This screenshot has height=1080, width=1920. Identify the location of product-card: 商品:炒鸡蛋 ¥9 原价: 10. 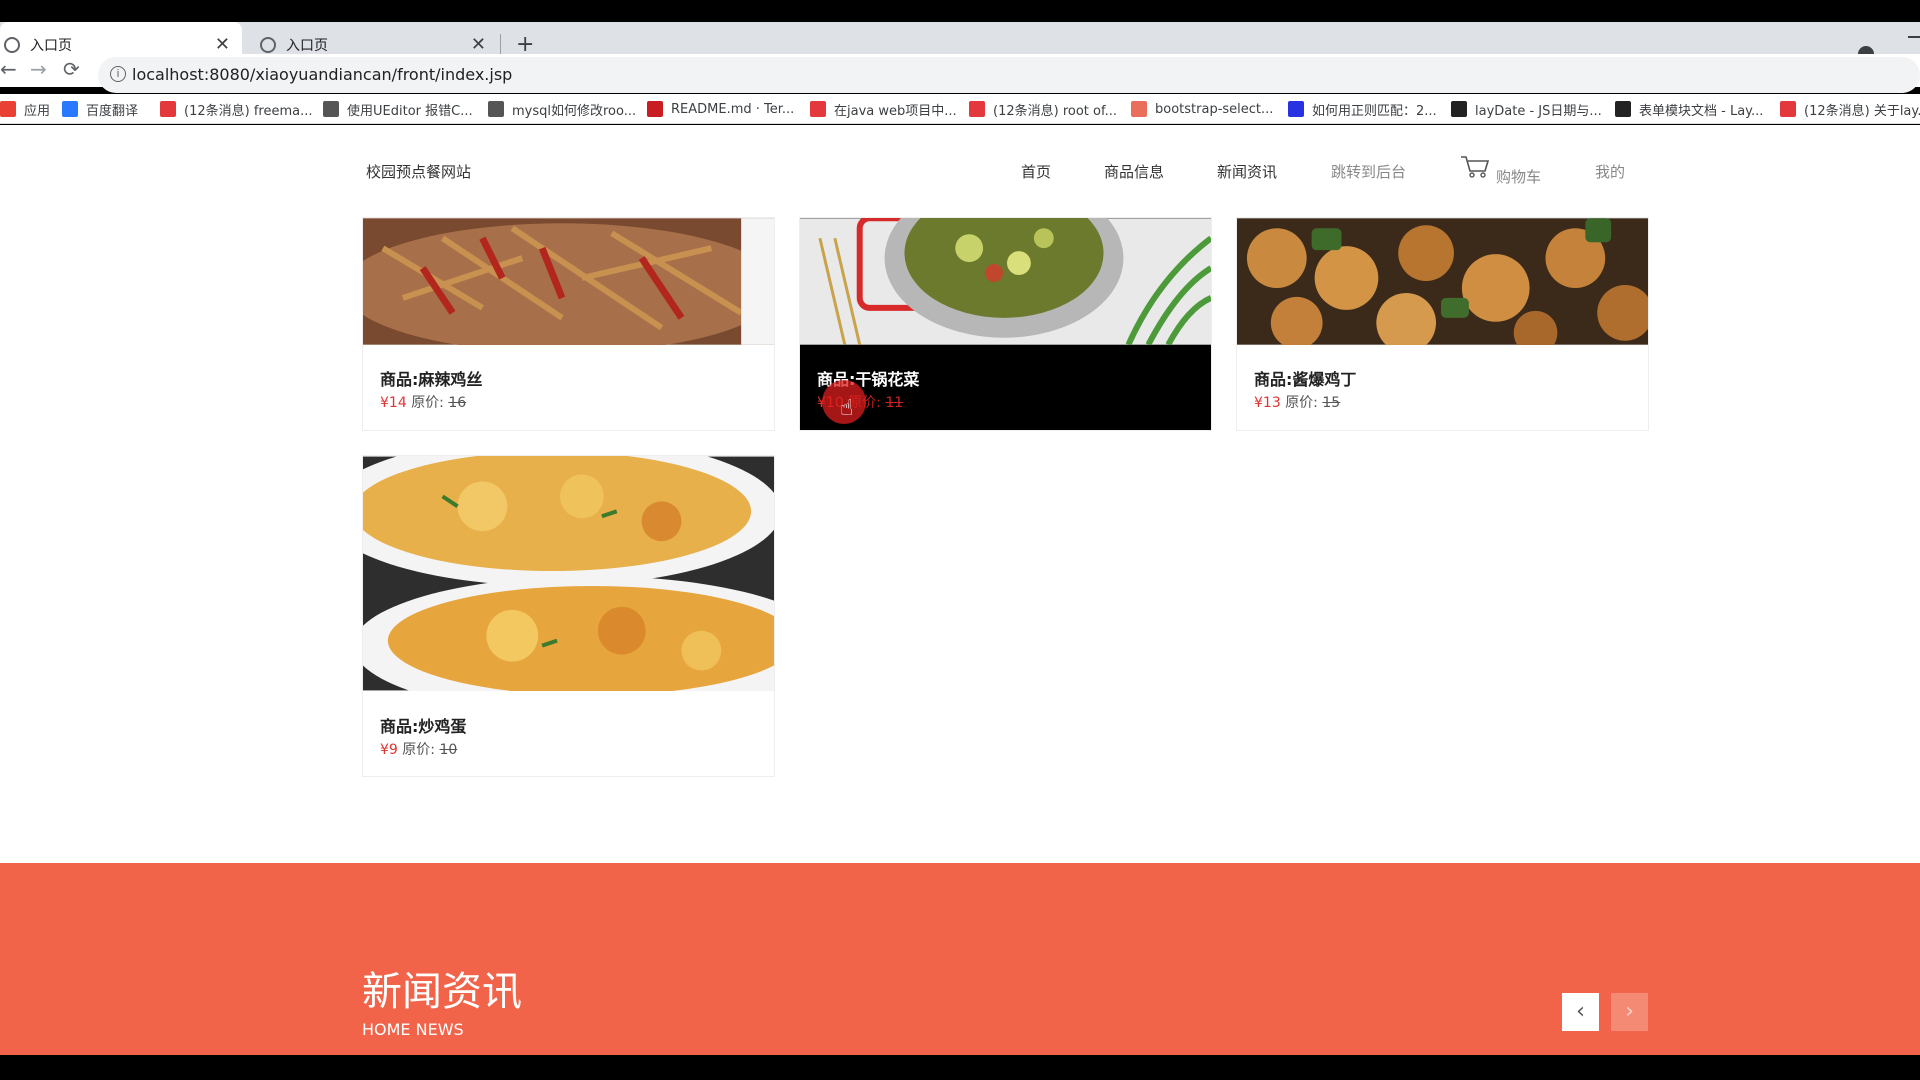
(568, 616).